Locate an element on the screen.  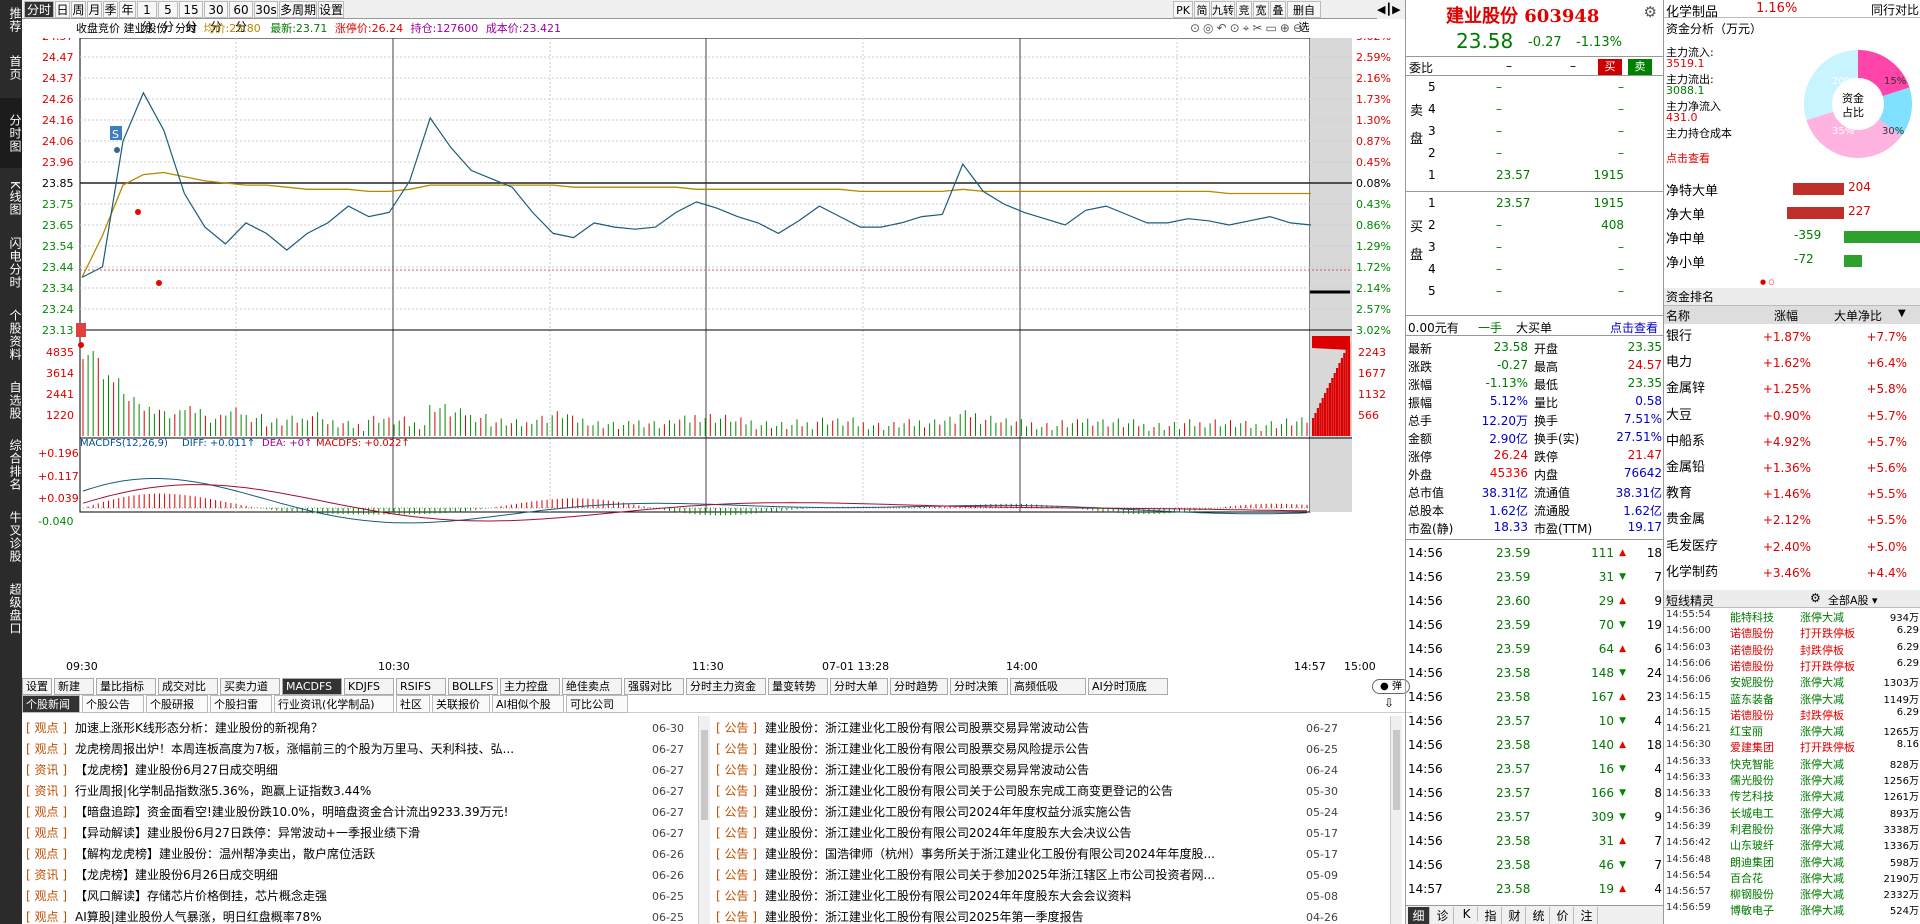
indicator-tab-2: 量比指标 is located at coordinates (126, 686).